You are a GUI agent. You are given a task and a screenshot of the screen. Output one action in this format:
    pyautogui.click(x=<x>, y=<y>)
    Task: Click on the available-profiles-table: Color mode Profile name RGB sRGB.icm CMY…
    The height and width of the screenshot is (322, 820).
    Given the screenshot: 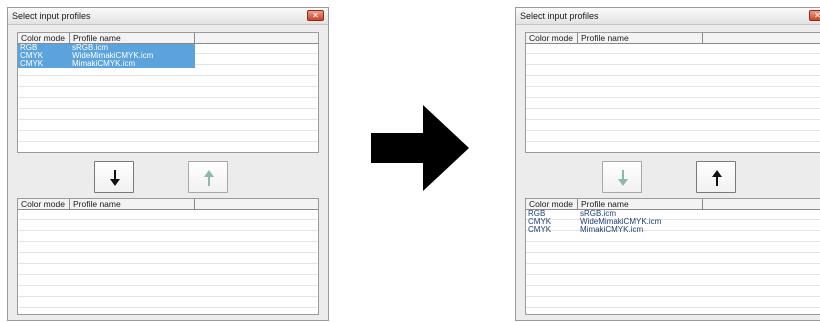 What is the action you would take?
    pyautogui.click(x=168, y=92)
    